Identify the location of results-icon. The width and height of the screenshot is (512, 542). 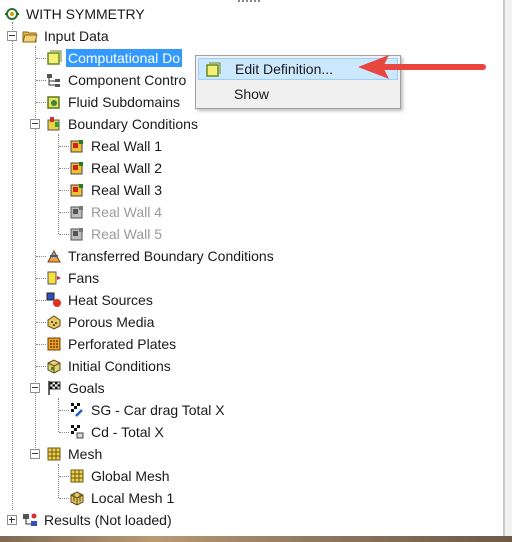
(30, 520).